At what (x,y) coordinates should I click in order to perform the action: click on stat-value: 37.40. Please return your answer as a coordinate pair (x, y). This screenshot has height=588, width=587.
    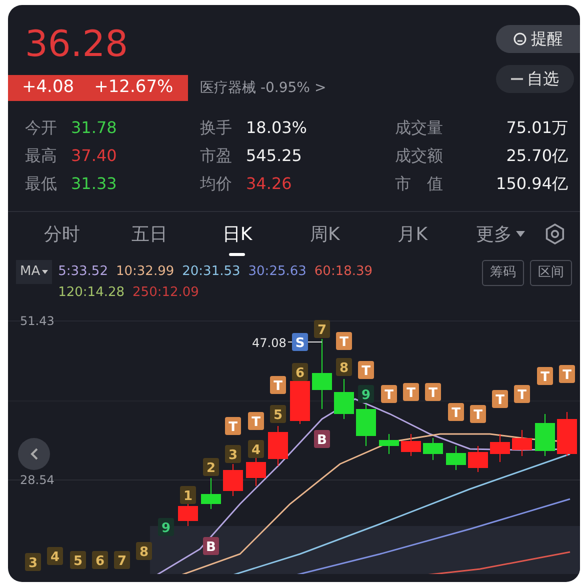
    Looking at the image, I should click on (94, 156).